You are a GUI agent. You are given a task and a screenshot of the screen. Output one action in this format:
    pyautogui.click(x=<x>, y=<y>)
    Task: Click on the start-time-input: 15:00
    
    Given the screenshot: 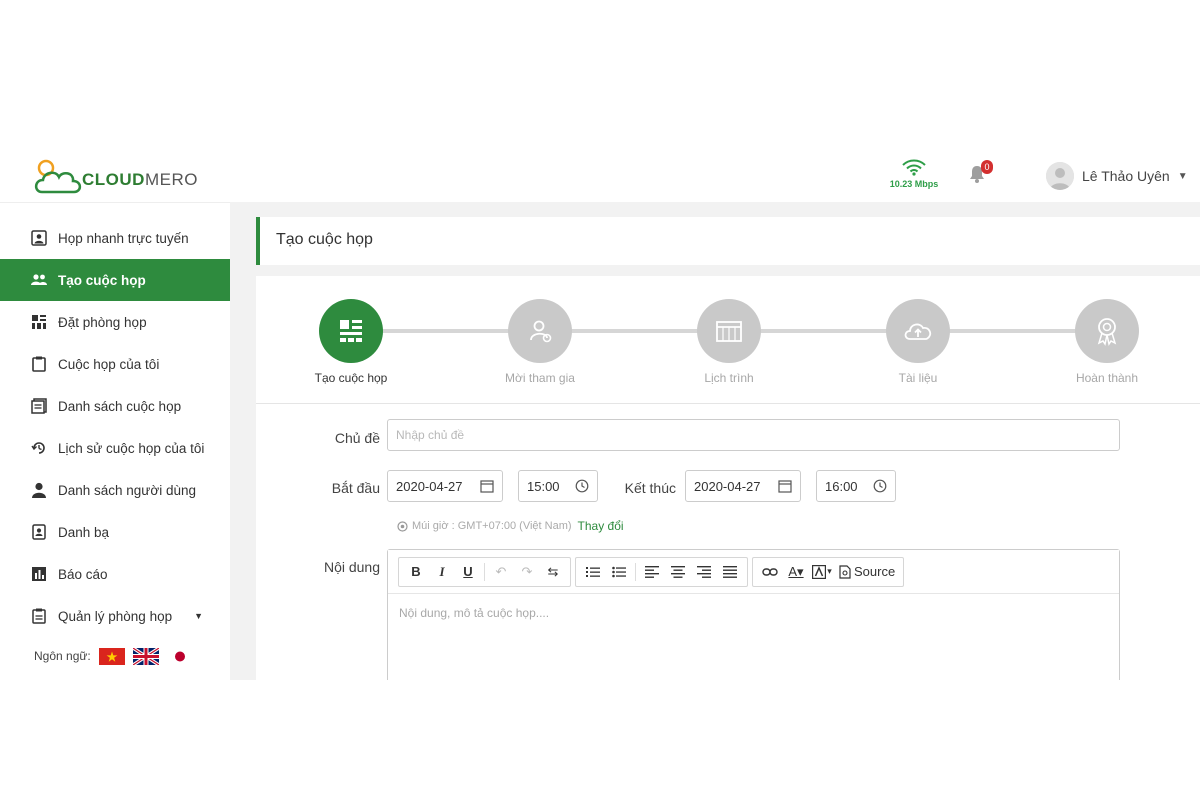 What is the action you would take?
    pyautogui.click(x=558, y=486)
    